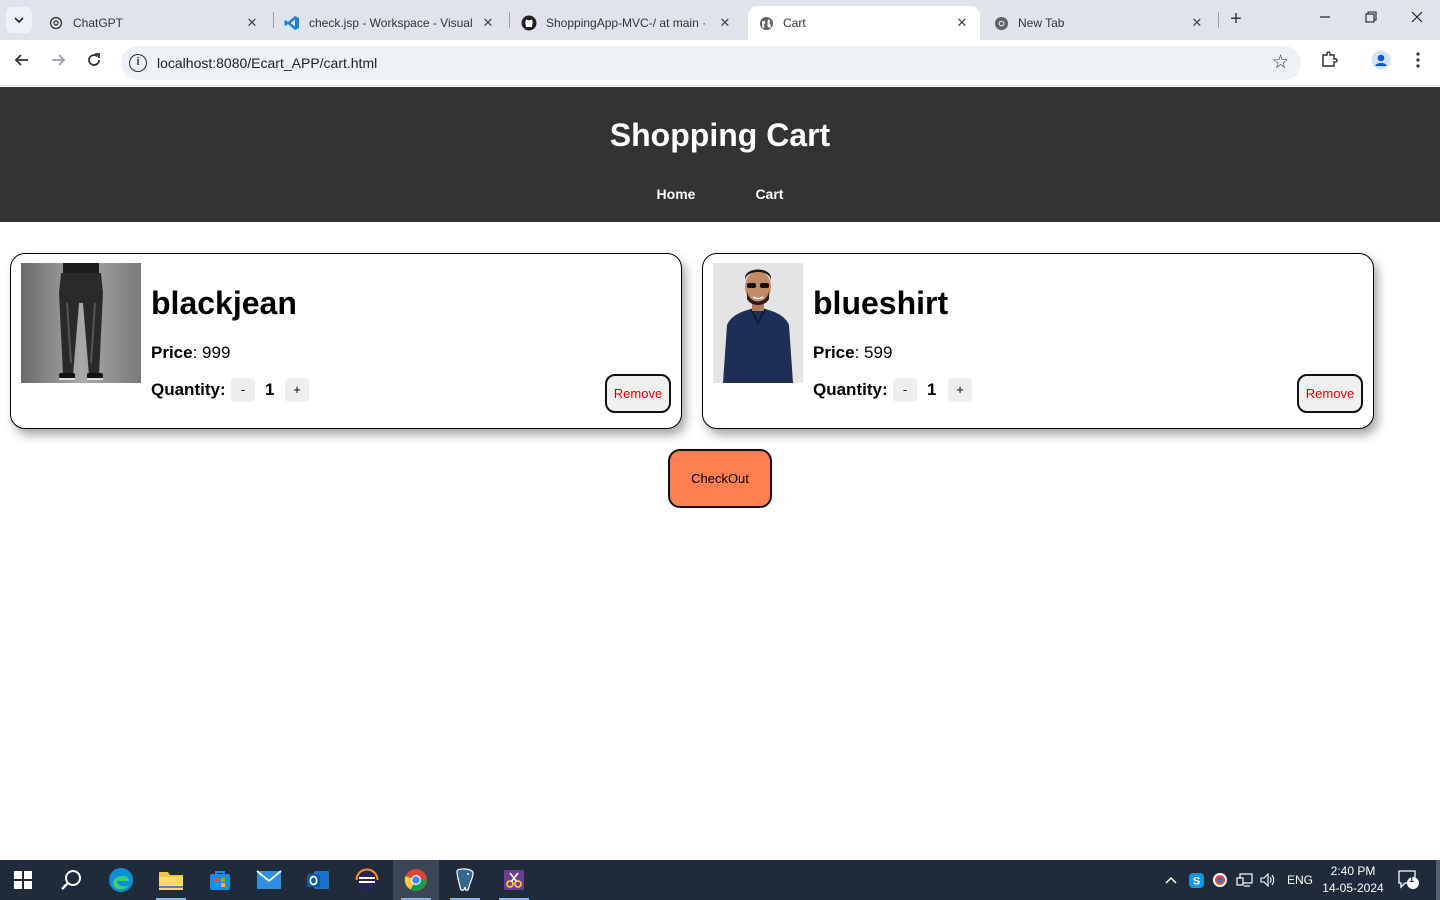 This screenshot has width=1440, height=900. I want to click on tray-language: ENG, so click(1300, 880).